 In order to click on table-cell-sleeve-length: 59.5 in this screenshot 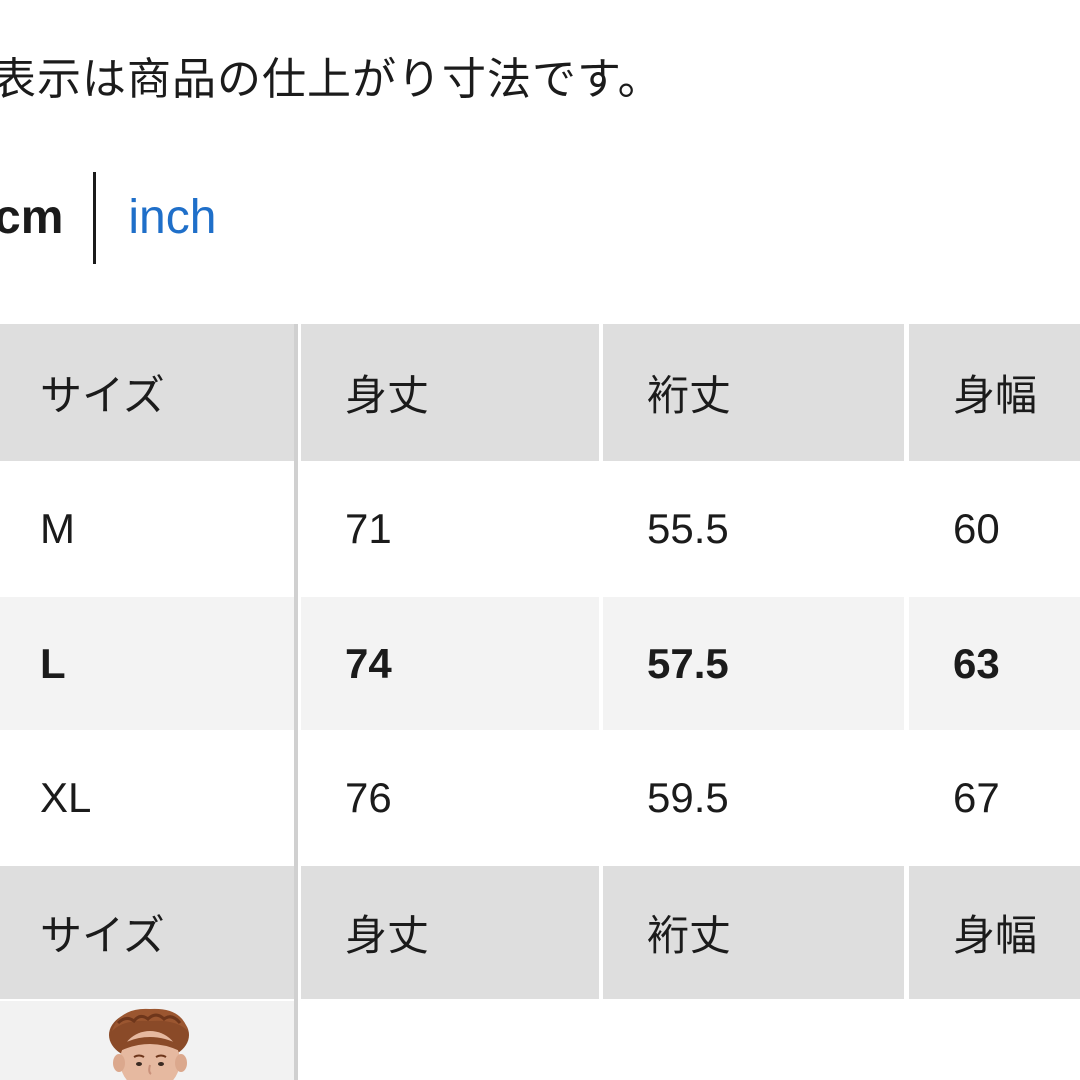, I will do `click(753, 797)`.